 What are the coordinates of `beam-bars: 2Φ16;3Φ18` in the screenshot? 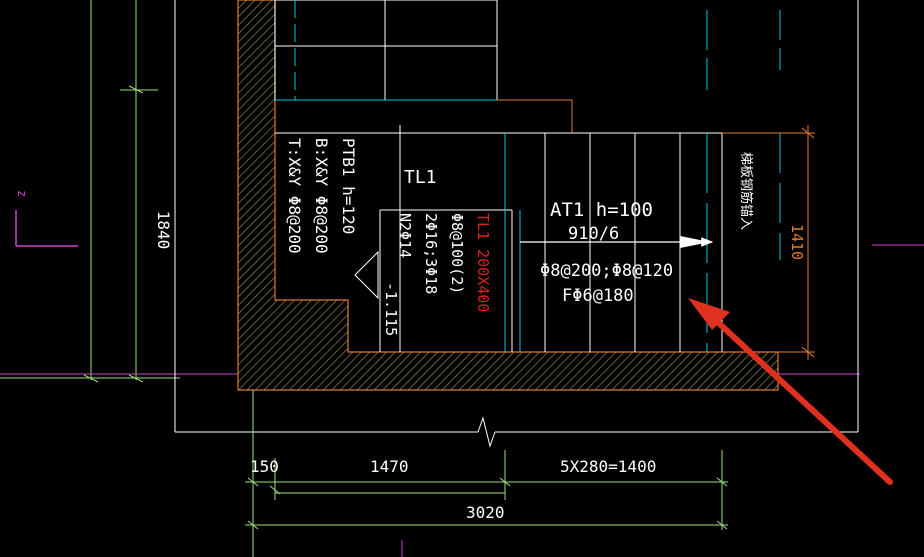 It's located at (431, 253).